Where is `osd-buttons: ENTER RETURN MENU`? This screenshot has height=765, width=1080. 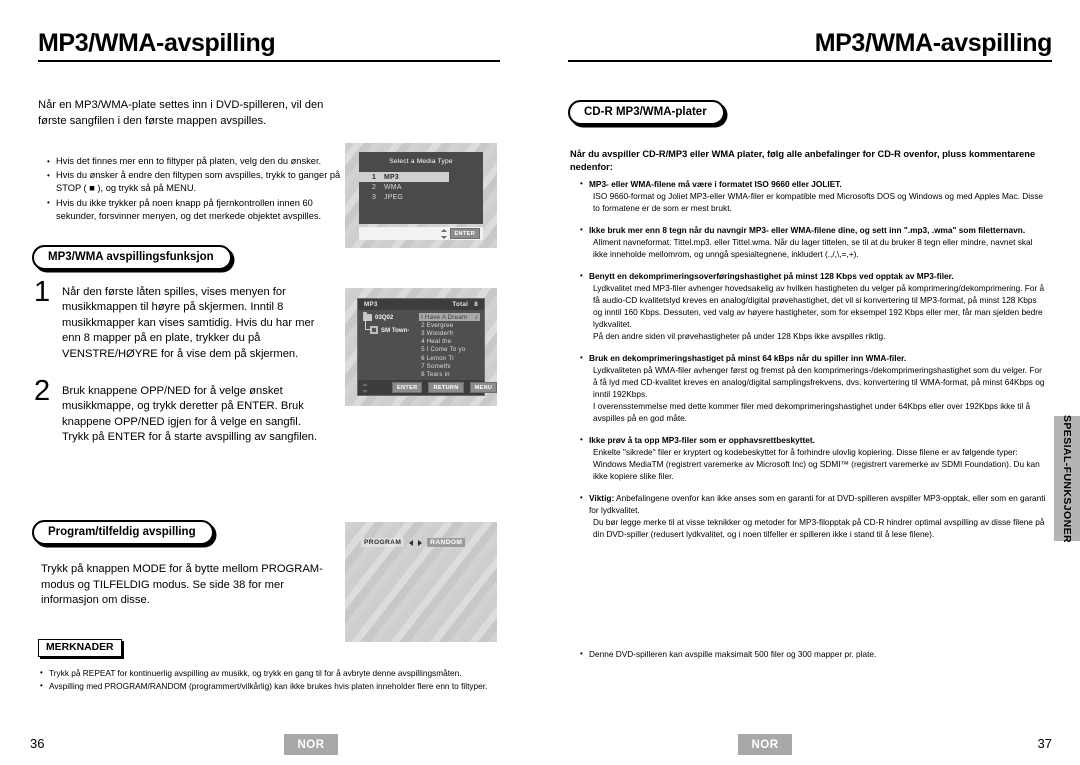
osd-buttons: ENTER RETURN MENU is located at coordinates (445, 387).